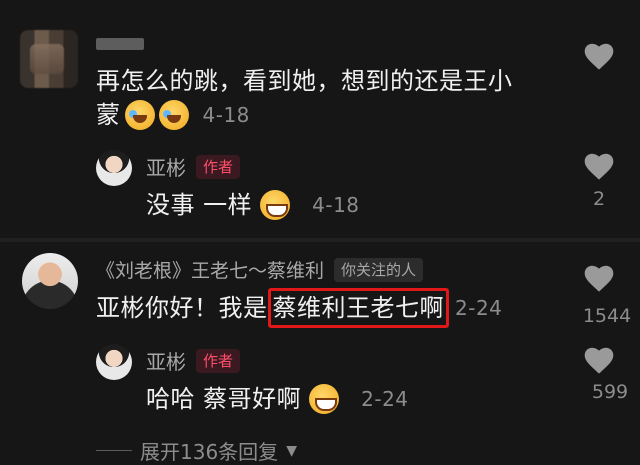 This screenshot has height=465, width=640. I want to click on avatar-blurred, so click(49, 59).